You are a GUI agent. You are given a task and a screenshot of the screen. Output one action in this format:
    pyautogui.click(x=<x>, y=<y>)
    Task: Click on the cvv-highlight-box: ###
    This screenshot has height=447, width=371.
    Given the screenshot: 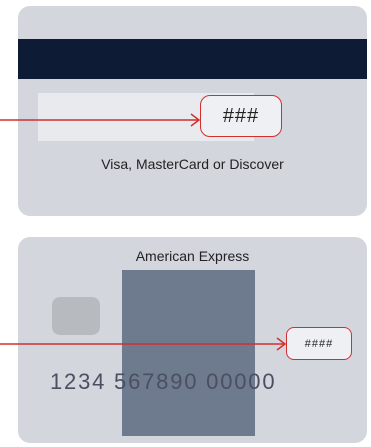 What is the action you would take?
    pyautogui.click(x=241, y=116)
    